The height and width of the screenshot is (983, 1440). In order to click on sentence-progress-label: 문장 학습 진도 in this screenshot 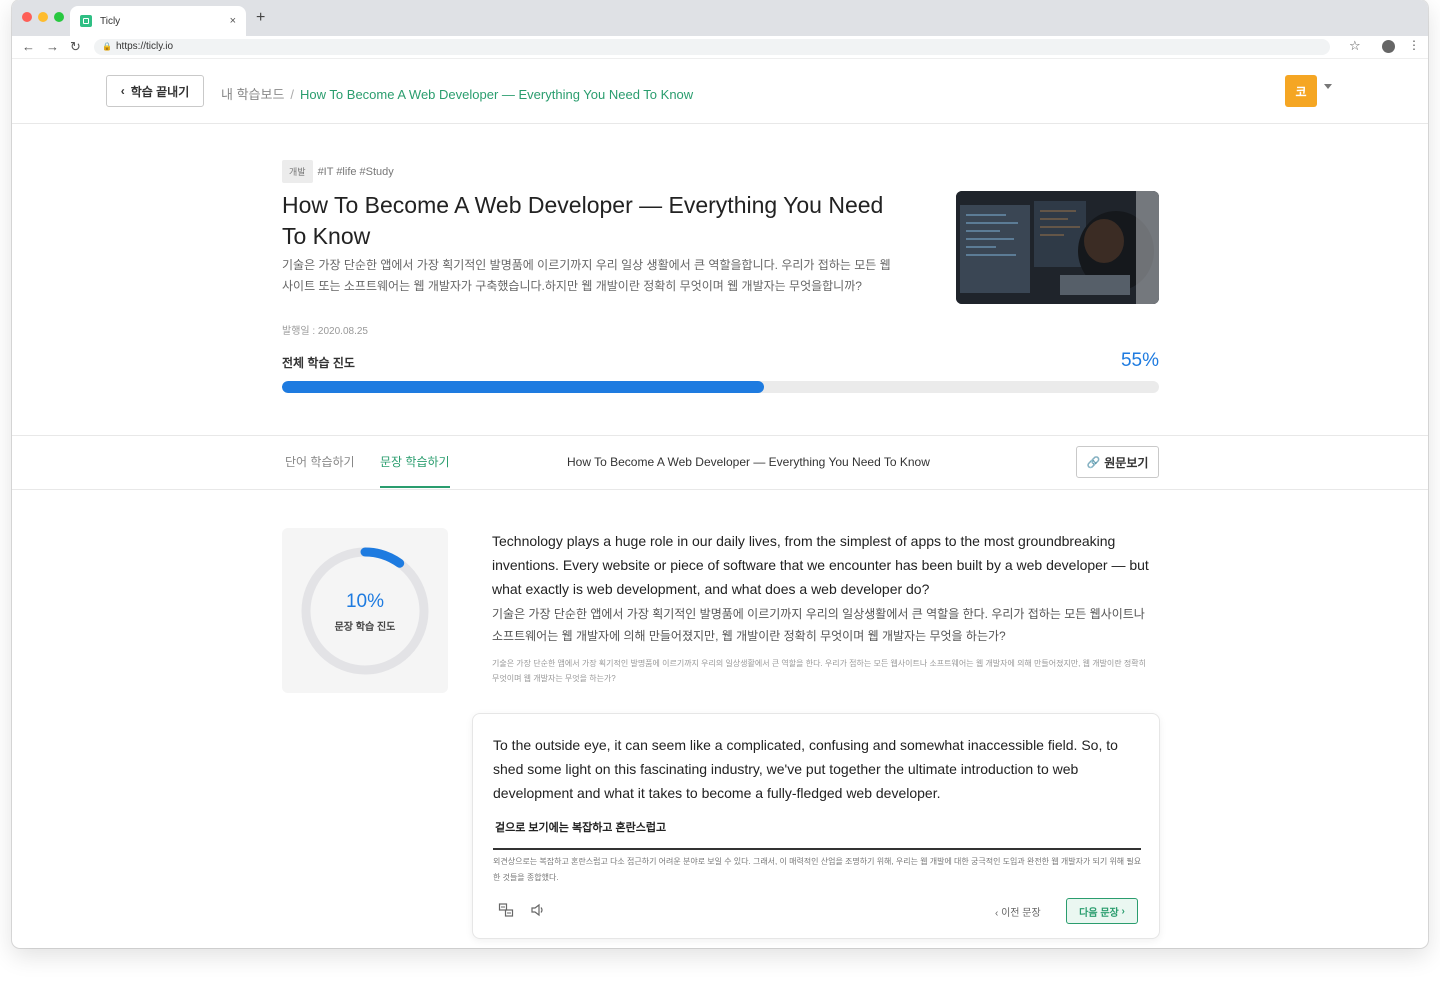, I will do `click(365, 627)`.